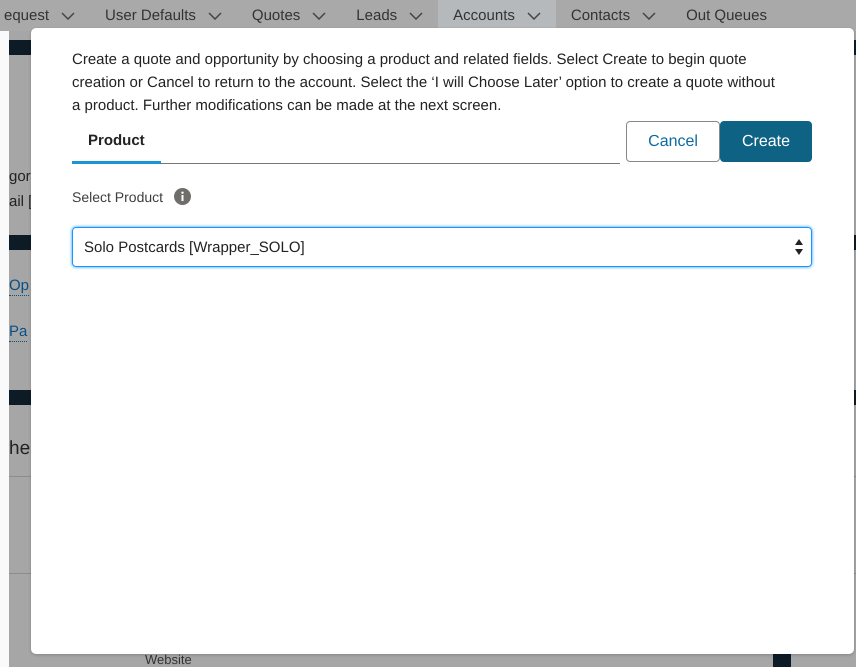 This screenshot has width=856, height=667. I want to click on create-button: Create, so click(766, 141).